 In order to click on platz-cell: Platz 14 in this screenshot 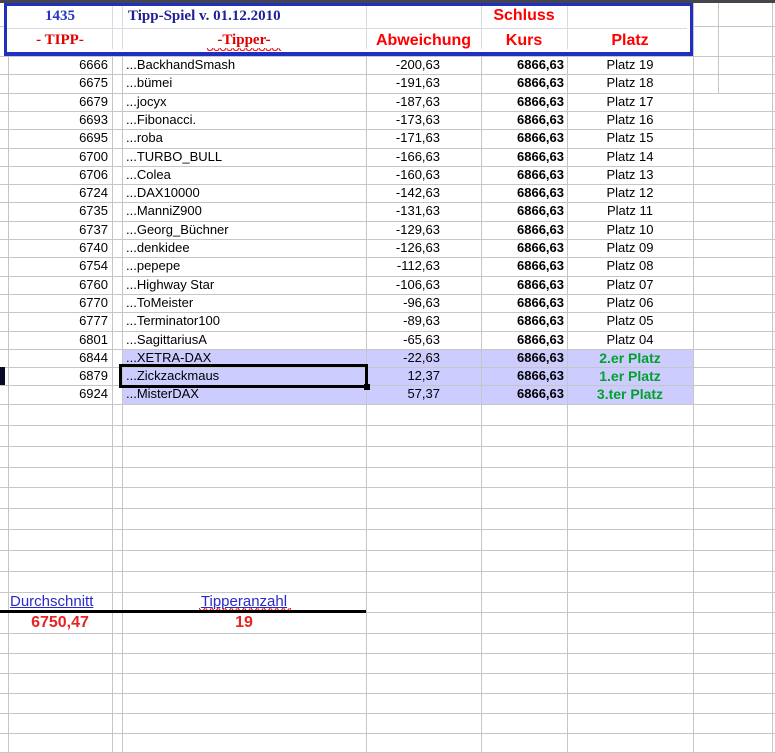, I will do `click(630, 157)`.